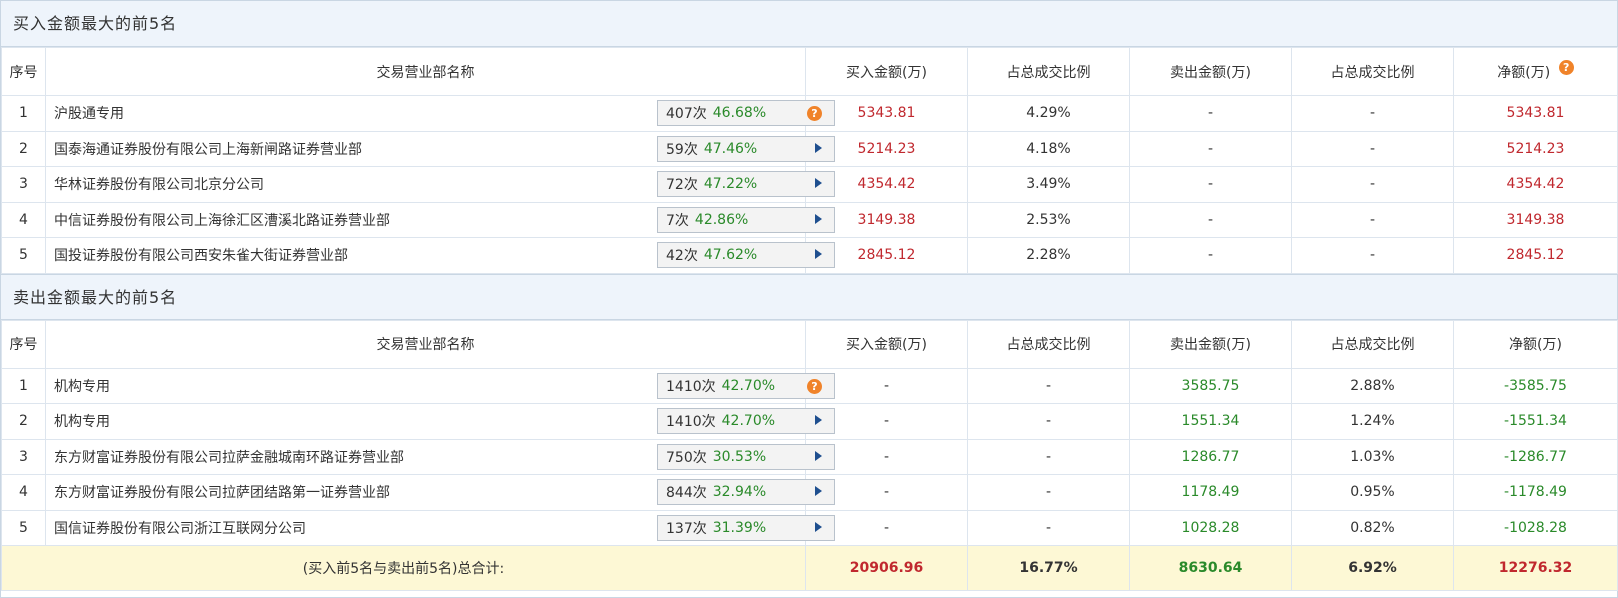  Describe the element at coordinates (1210, 527) in the screenshot. I see `sell-amount: 1028.28` at that location.